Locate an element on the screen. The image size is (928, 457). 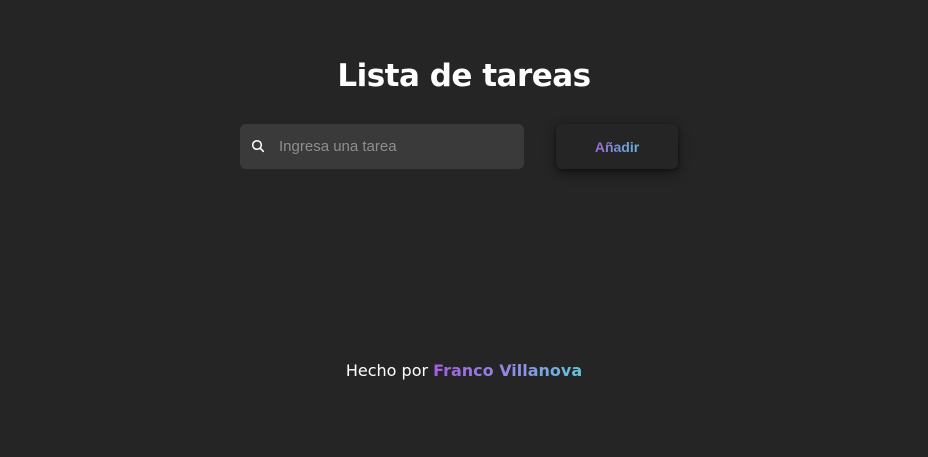
task-input is located at coordinates (396, 146).